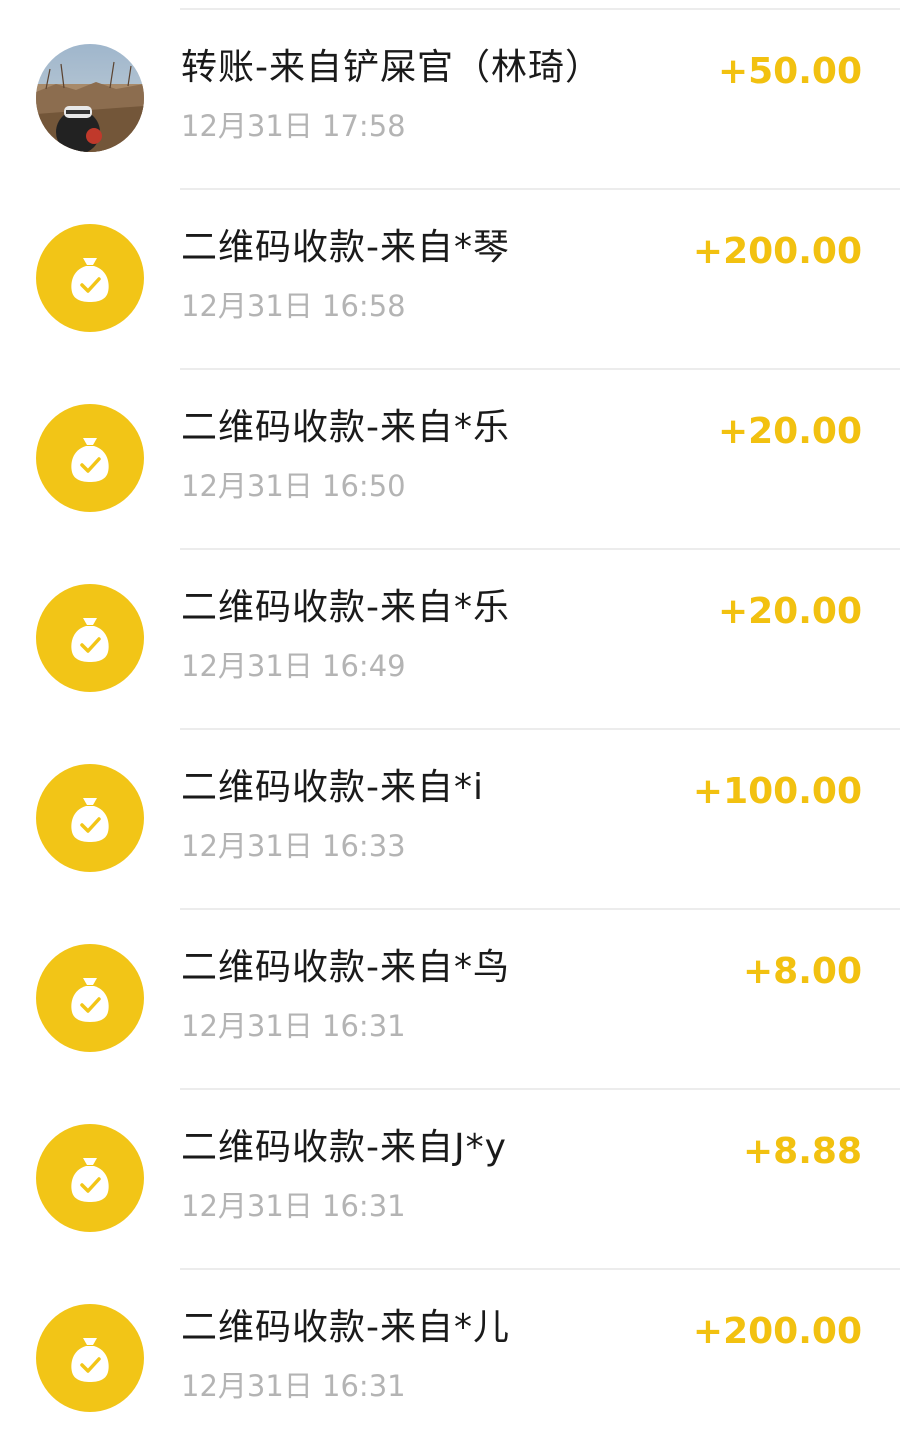 Image resolution: width=900 pixels, height=1450 pixels. Describe the element at coordinates (345, 247) in the screenshot. I see `transaction-title: 二维码收款-来自*琴` at that location.